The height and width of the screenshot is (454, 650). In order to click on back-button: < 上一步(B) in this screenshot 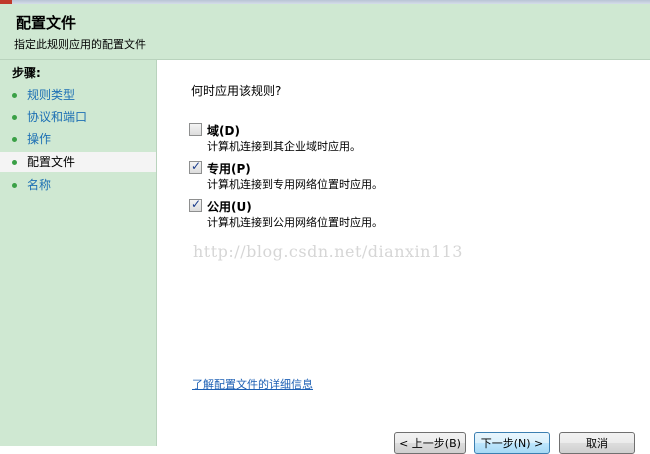, I will do `click(430, 443)`.